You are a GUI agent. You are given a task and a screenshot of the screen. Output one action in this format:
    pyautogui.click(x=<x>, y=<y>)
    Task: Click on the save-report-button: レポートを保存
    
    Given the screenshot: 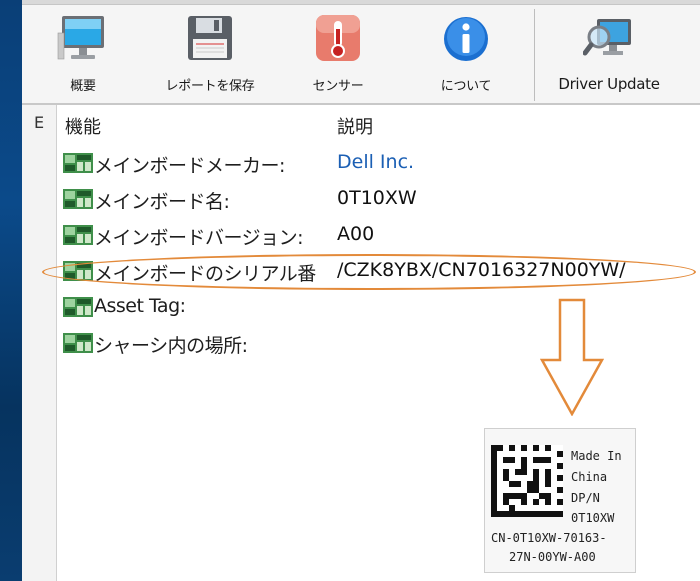 What is the action you would take?
    pyautogui.click(x=210, y=55)
    